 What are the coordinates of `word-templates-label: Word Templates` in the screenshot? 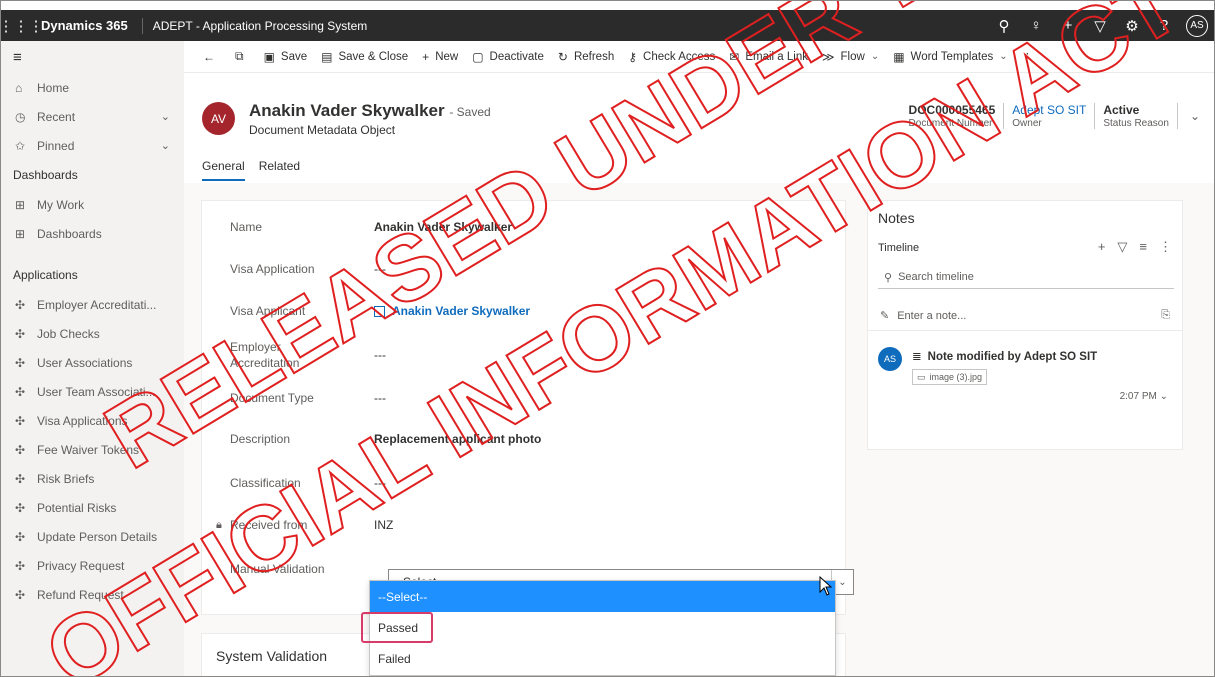 It's located at (952, 56).